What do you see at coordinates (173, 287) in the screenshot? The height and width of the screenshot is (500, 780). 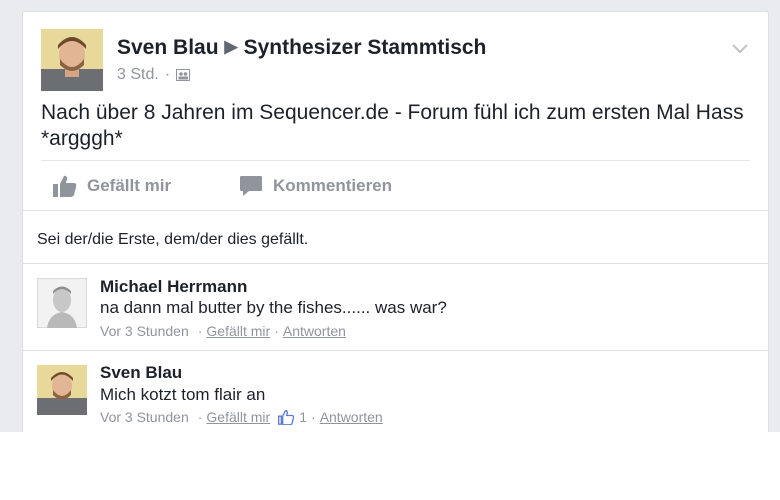 I see `comment-author: Michael Herrmann` at bounding box center [173, 287].